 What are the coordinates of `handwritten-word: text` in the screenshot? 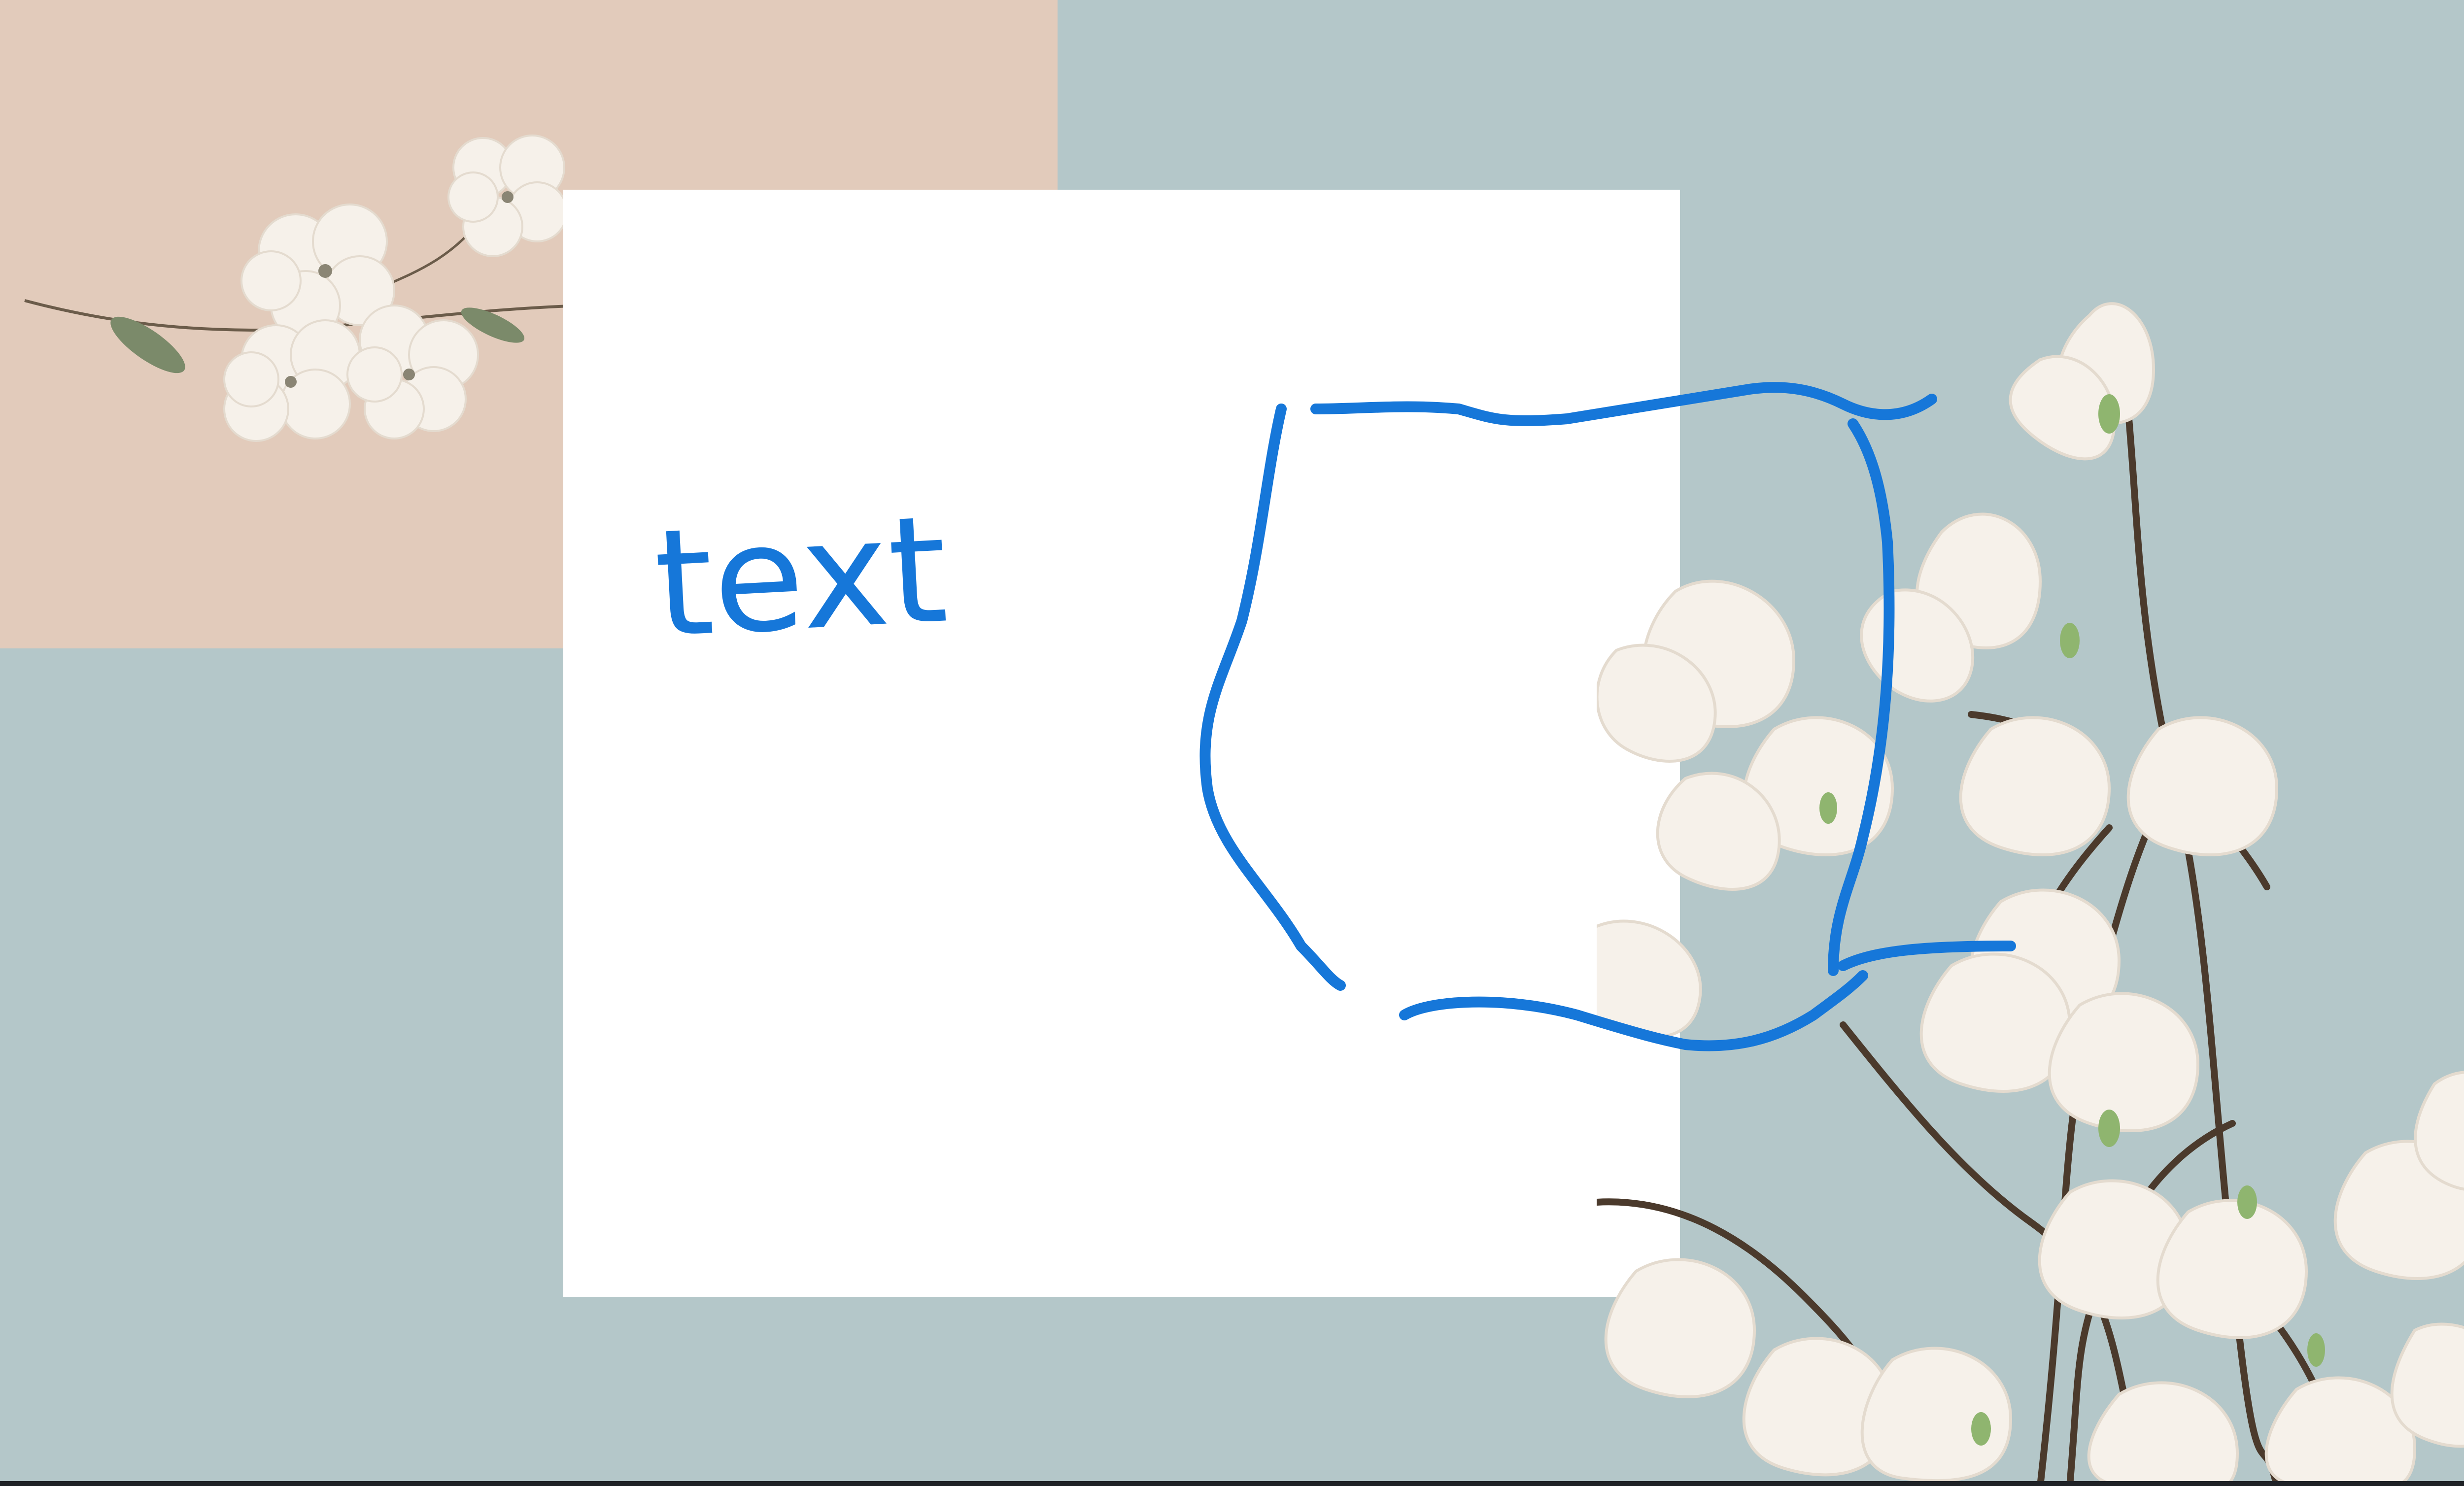 It's located at (800, 577).